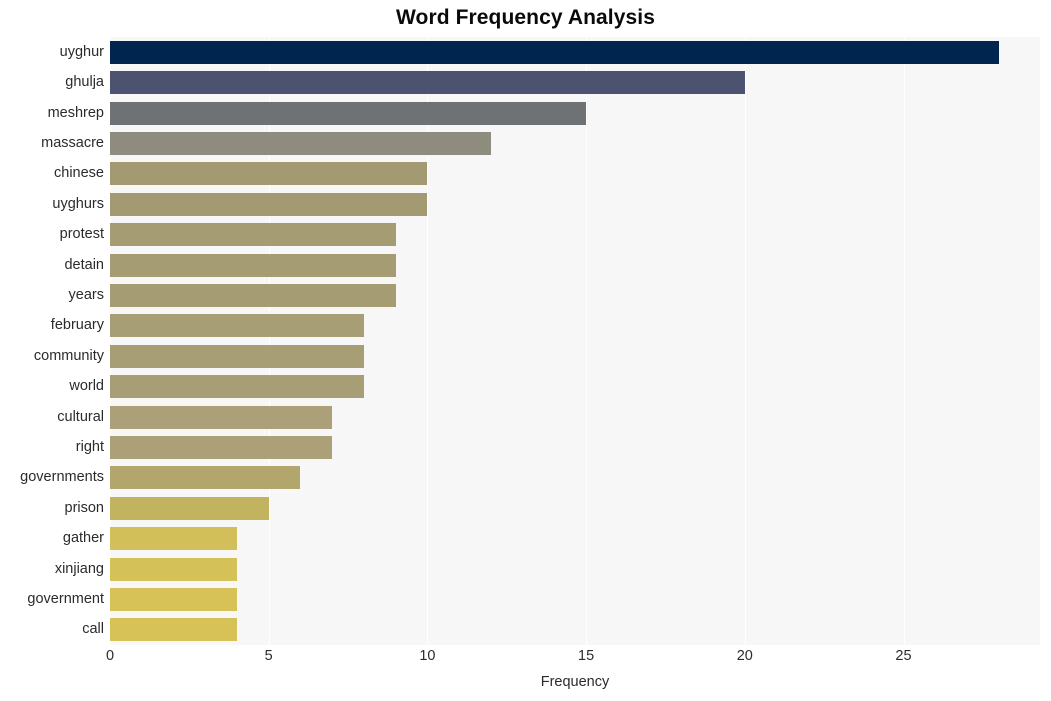  Describe the element at coordinates (81, 51) in the screenshot. I see `y-axis-label: uyghur` at that location.